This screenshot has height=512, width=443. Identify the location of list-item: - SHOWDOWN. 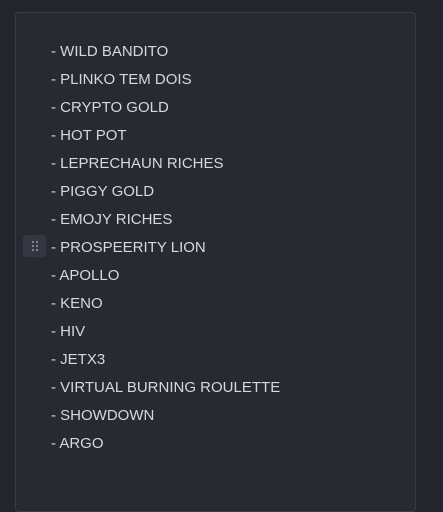
(165, 416).